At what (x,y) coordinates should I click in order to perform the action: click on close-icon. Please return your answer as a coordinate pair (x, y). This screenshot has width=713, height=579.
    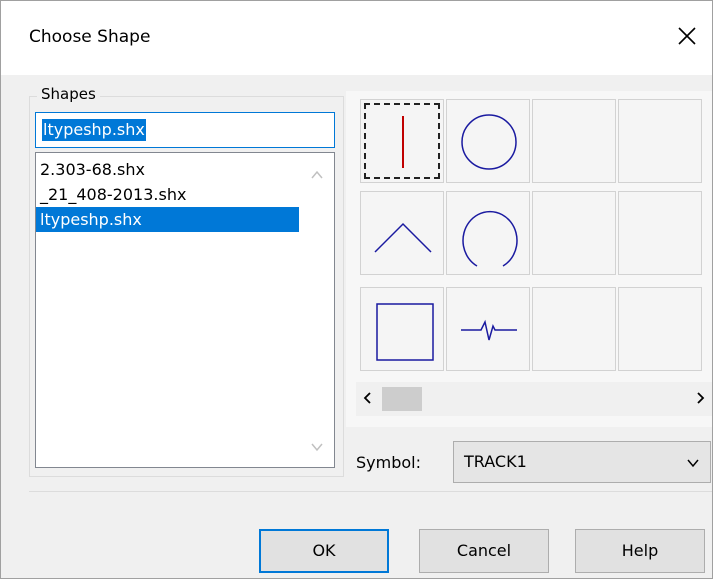
    Looking at the image, I should click on (687, 36).